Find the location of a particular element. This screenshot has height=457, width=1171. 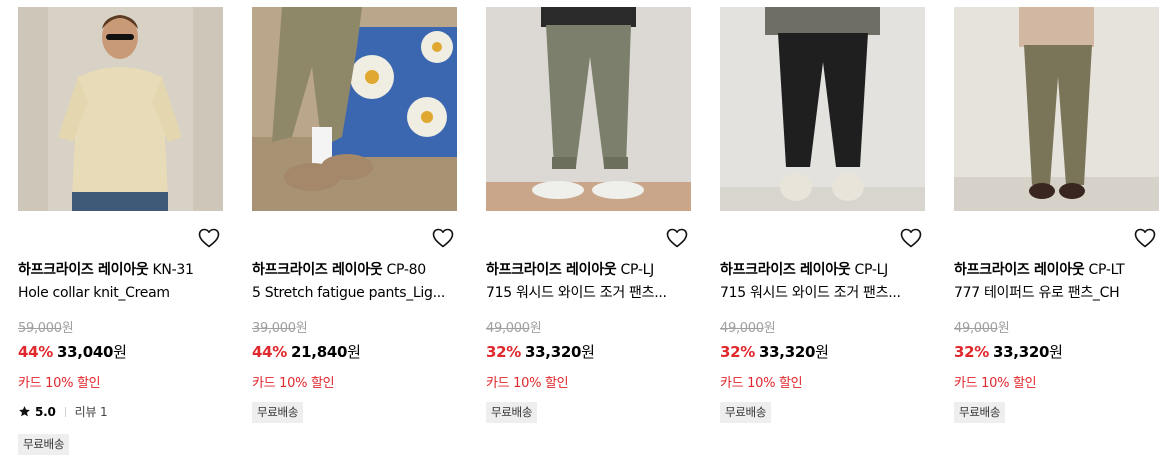

star-icon is located at coordinates (24, 411).